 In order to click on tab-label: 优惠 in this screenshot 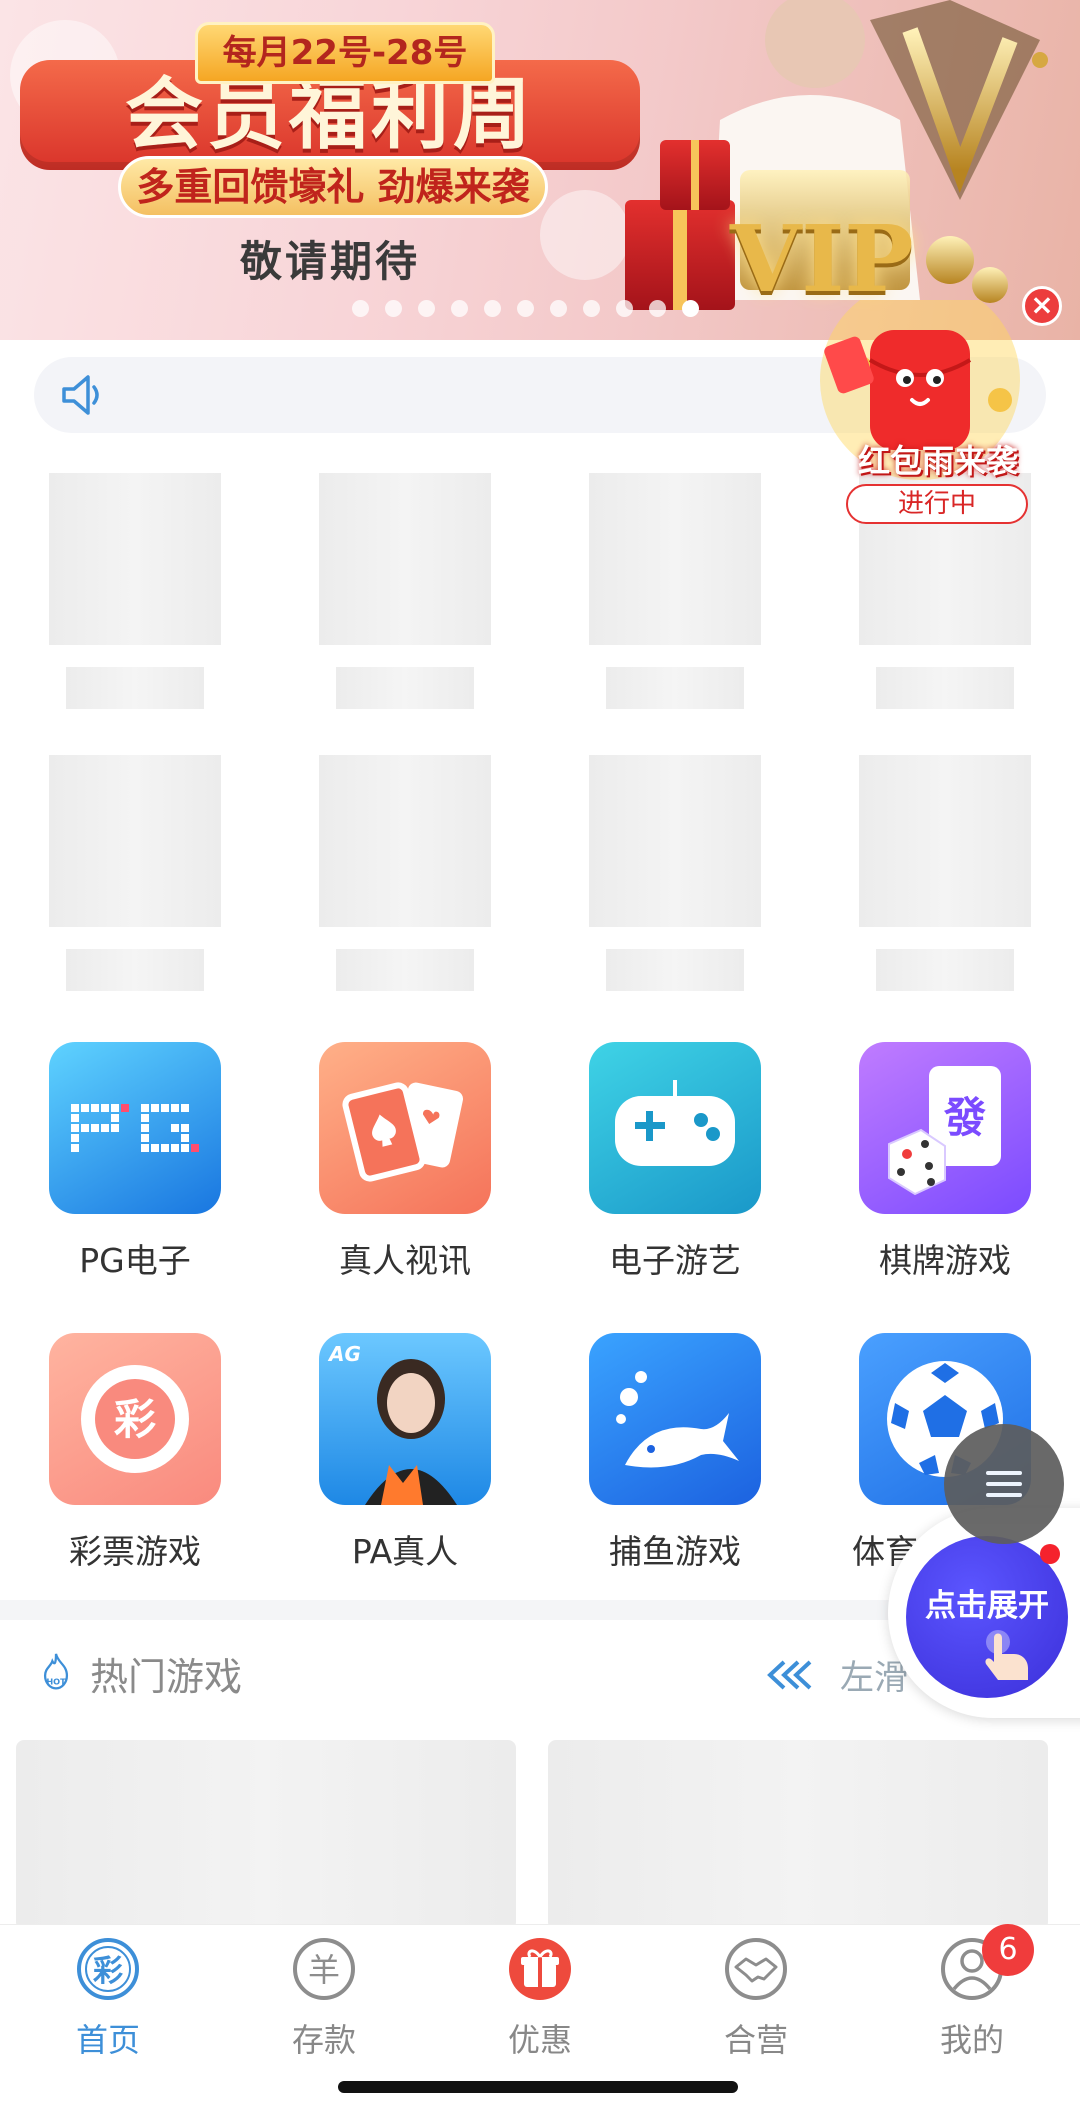, I will do `click(539, 2040)`.